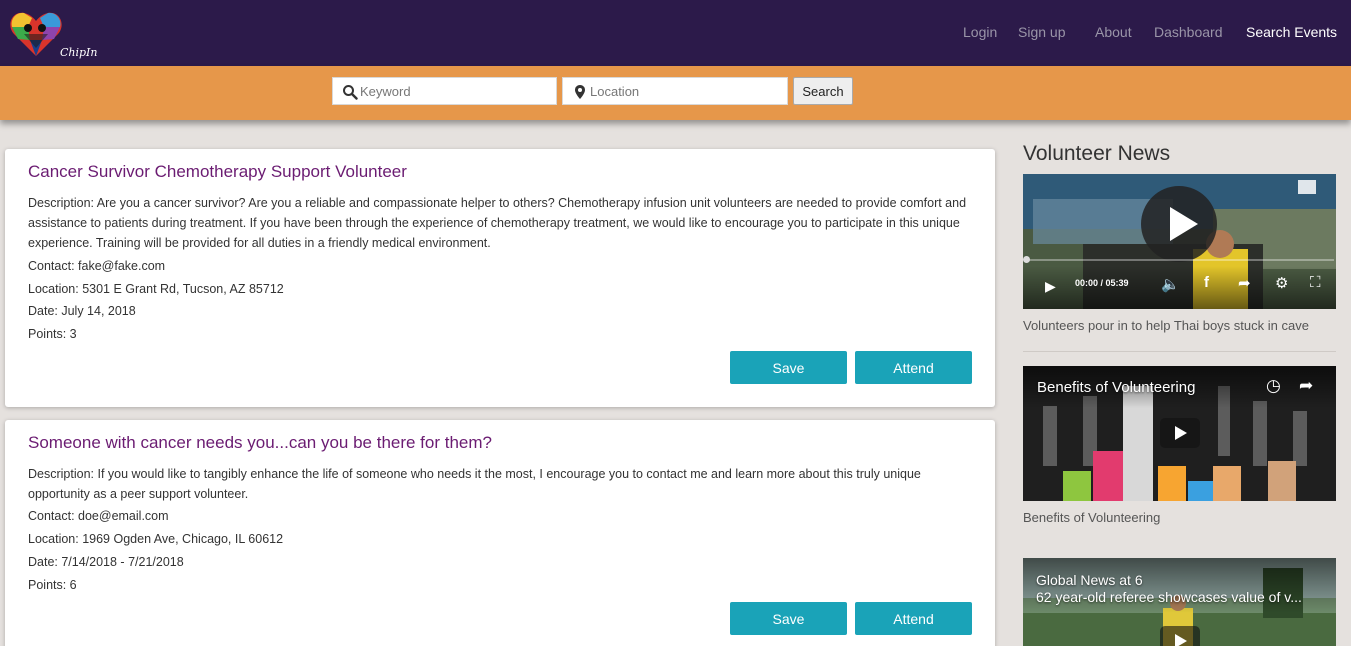  I want to click on sidebar-divider, so click(1179, 351).